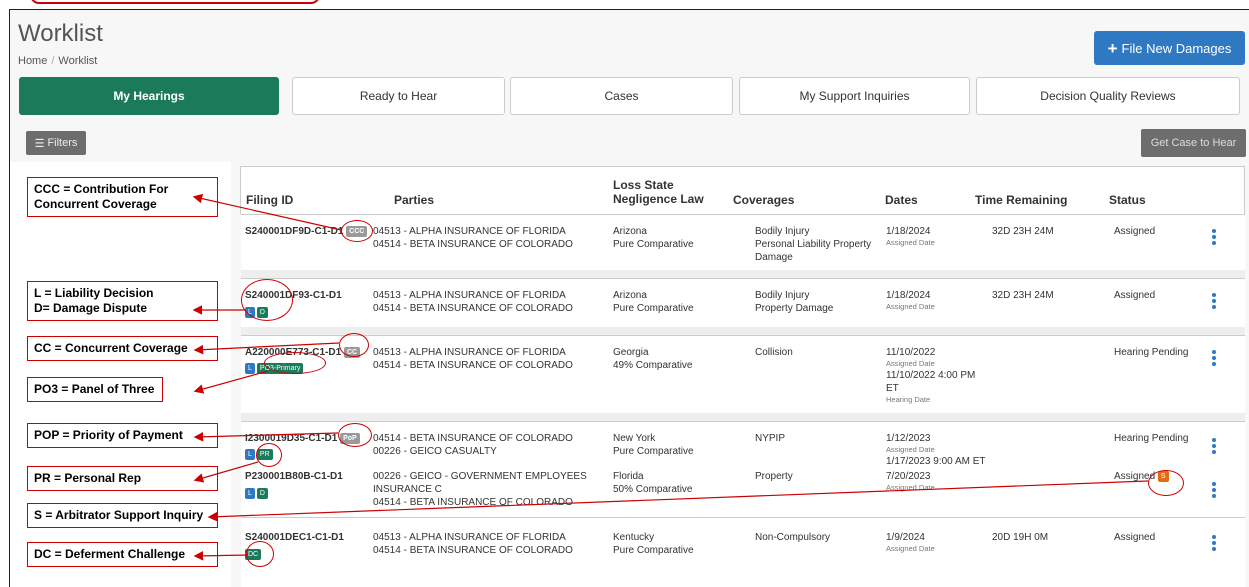 Image resolution: width=1249 pixels, height=587 pixels. I want to click on legend-ccc-line2: Concurrent Coverage, so click(95, 204).